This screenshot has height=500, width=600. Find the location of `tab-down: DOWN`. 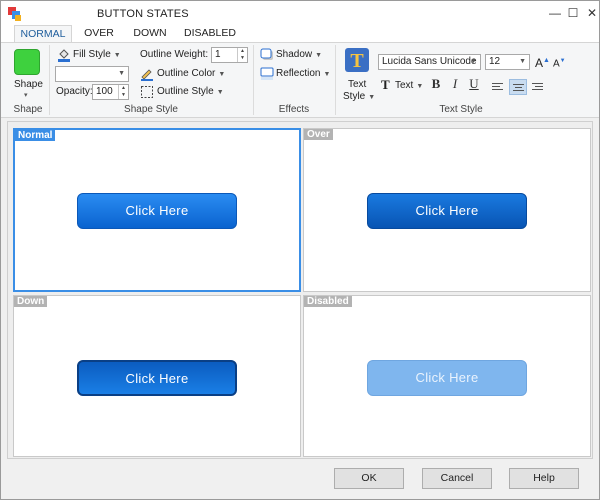

tab-down: DOWN is located at coordinates (150, 34).